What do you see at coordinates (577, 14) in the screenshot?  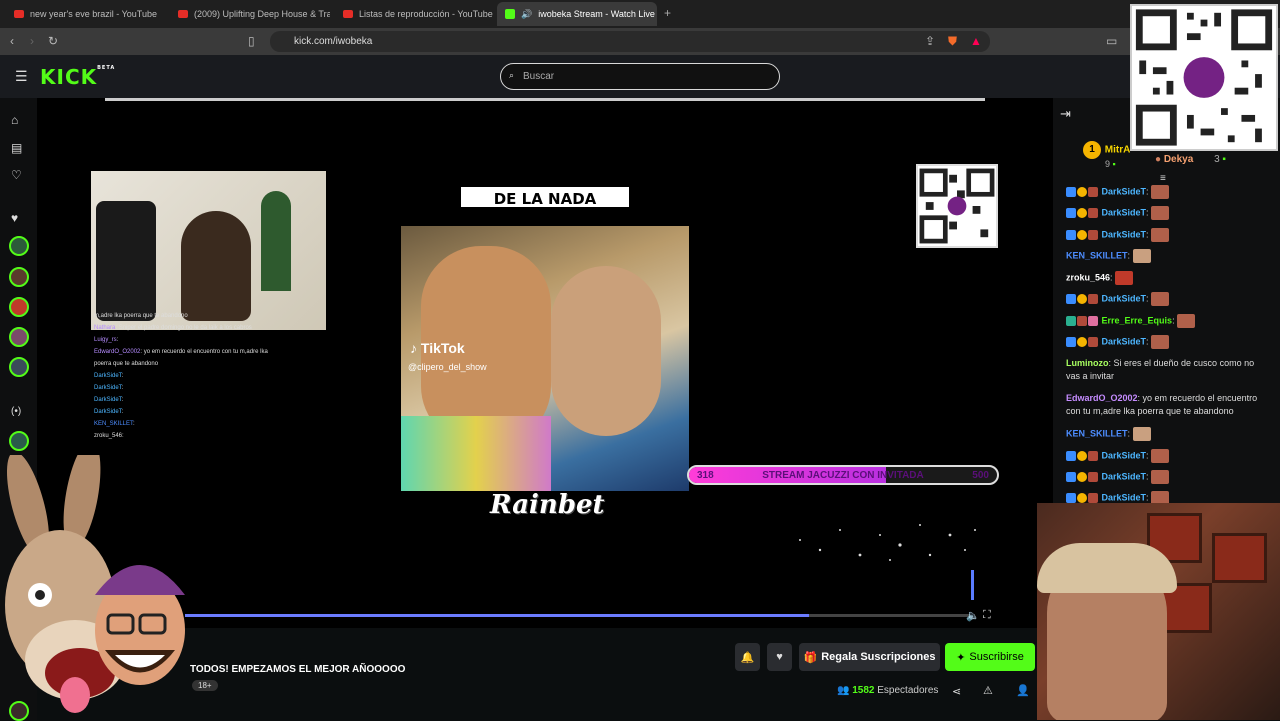 I see `tab-kick-active: 🔊 iwobeka Stream - Watch Live ✕` at bounding box center [577, 14].